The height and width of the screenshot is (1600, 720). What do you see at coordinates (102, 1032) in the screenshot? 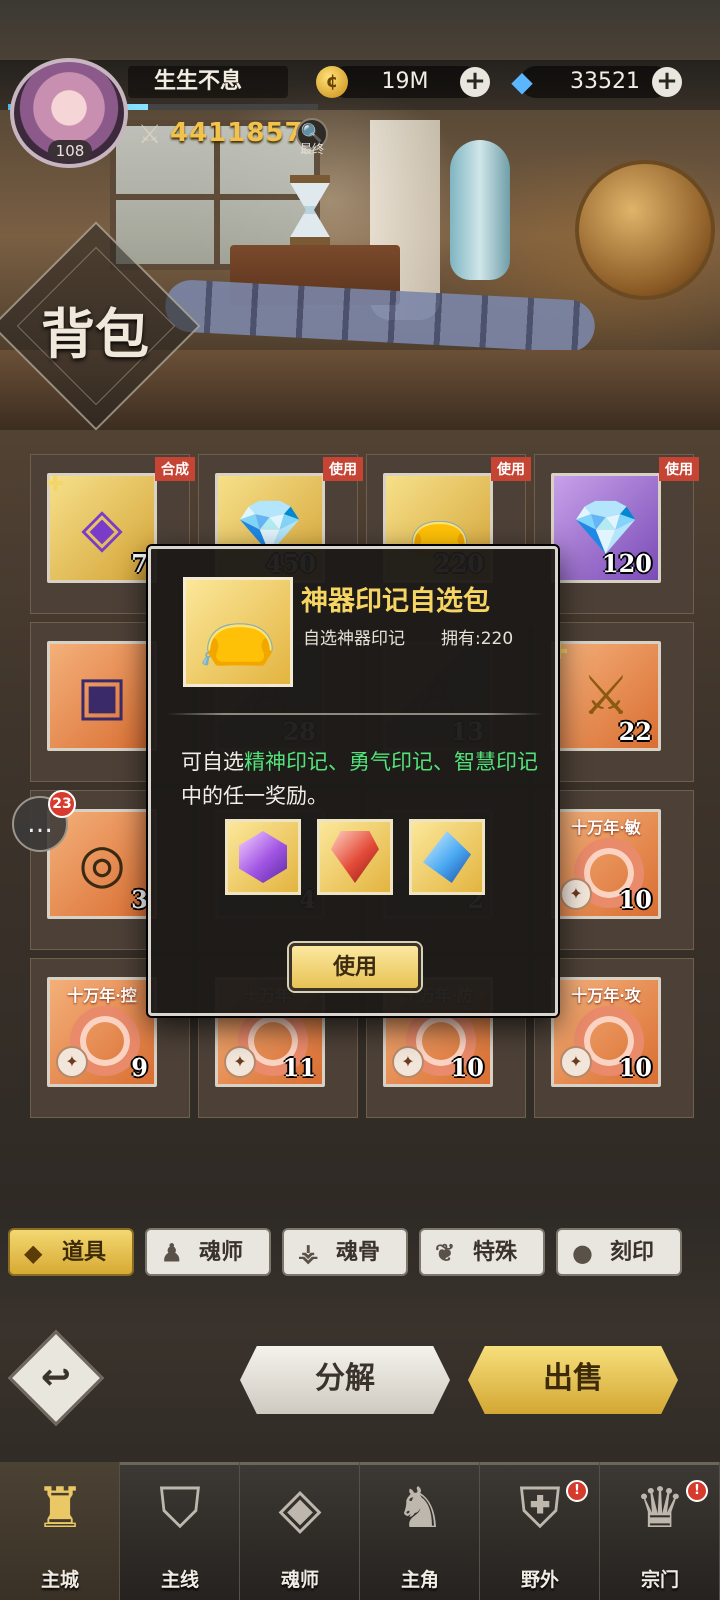
I see `soul-ring-item: ✦ 十万年·控 9` at bounding box center [102, 1032].